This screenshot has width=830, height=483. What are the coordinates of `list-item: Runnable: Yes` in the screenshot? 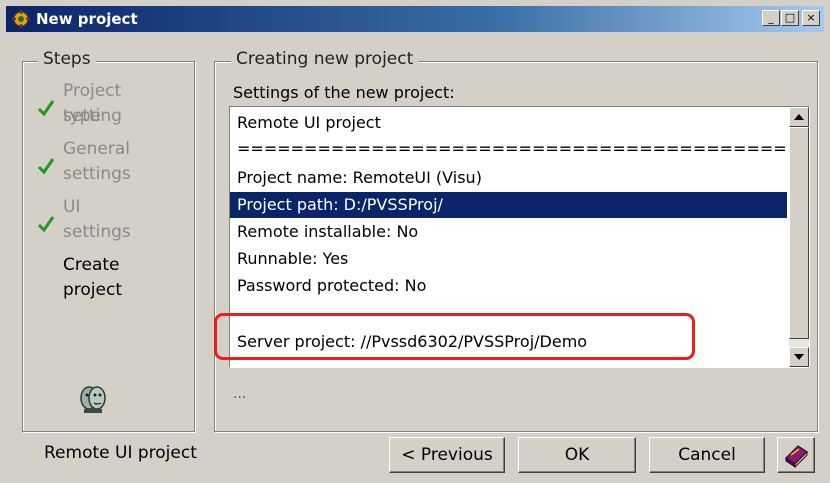 It's located at (508, 259).